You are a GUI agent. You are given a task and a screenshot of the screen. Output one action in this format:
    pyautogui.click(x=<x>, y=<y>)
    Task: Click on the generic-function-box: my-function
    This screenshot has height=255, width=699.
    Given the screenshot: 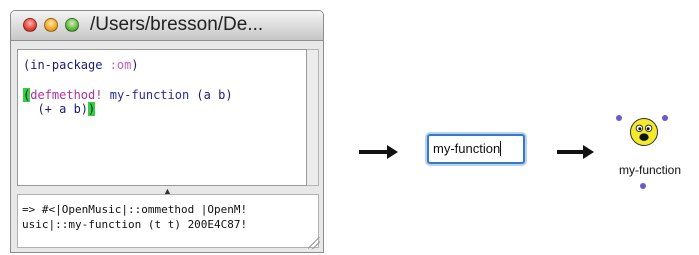 What is the action you would take?
    pyautogui.click(x=654, y=153)
    